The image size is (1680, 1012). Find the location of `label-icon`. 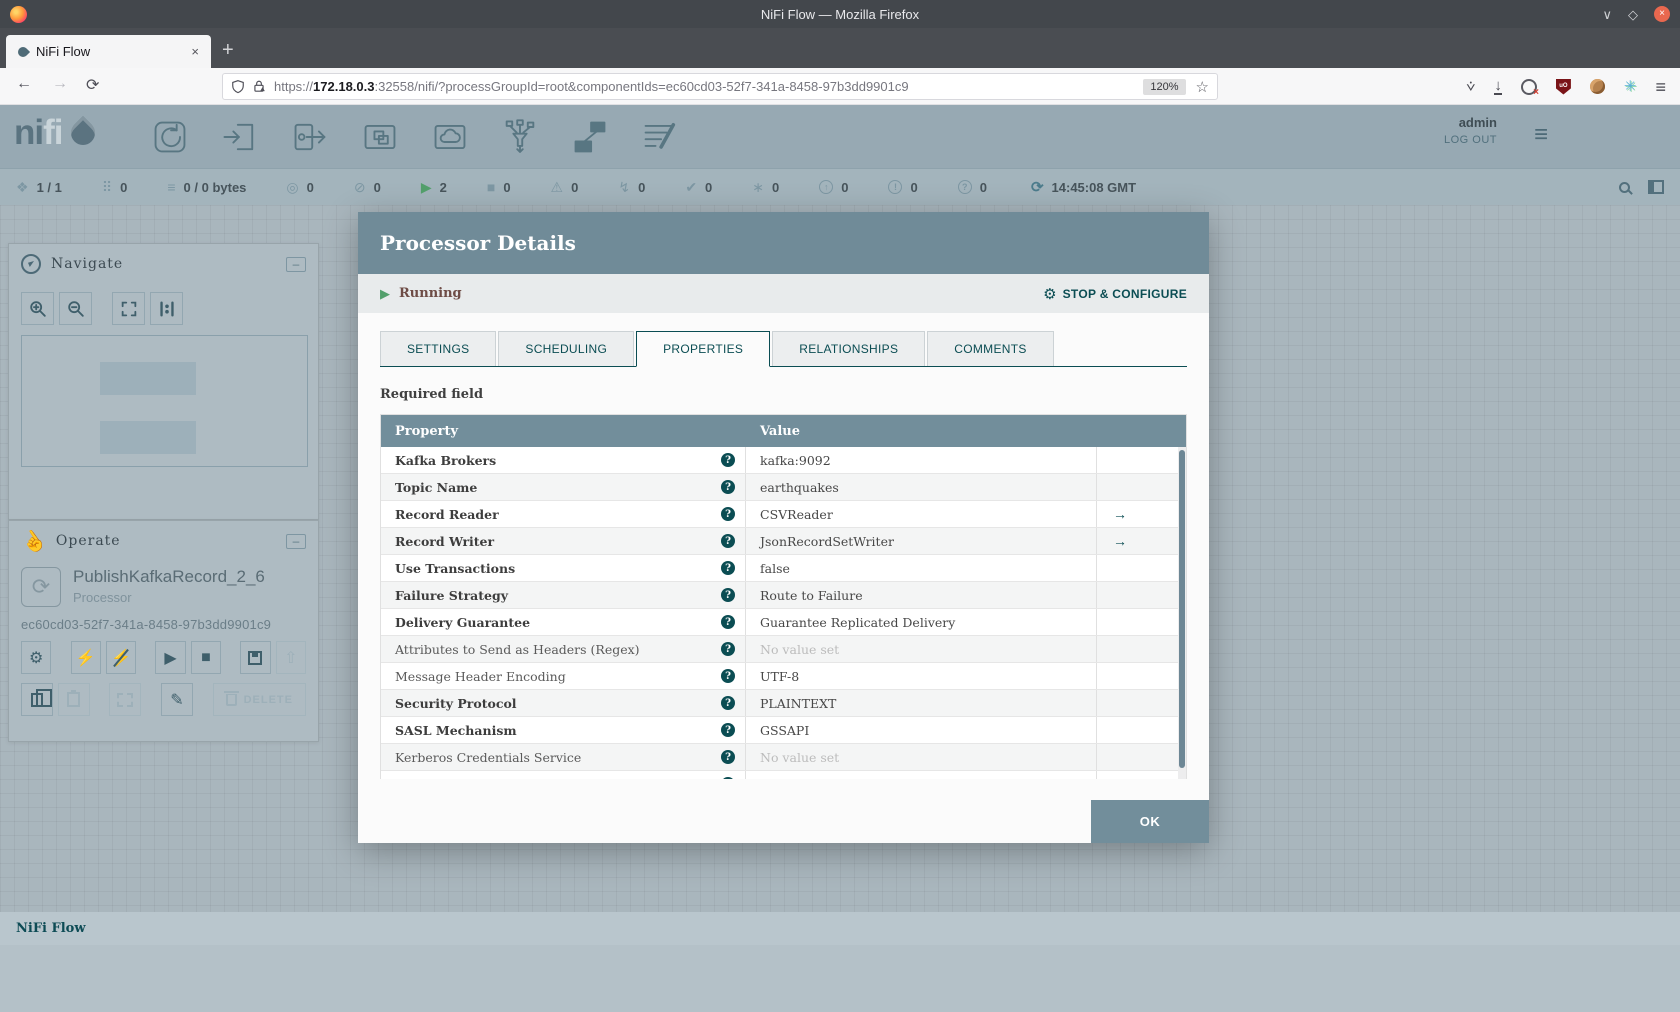

label-icon is located at coordinates (660, 137).